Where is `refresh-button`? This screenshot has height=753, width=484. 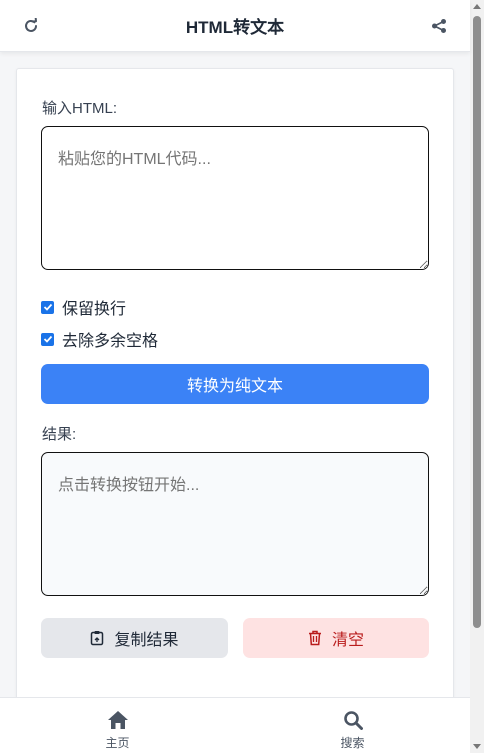
refresh-button is located at coordinates (31, 26).